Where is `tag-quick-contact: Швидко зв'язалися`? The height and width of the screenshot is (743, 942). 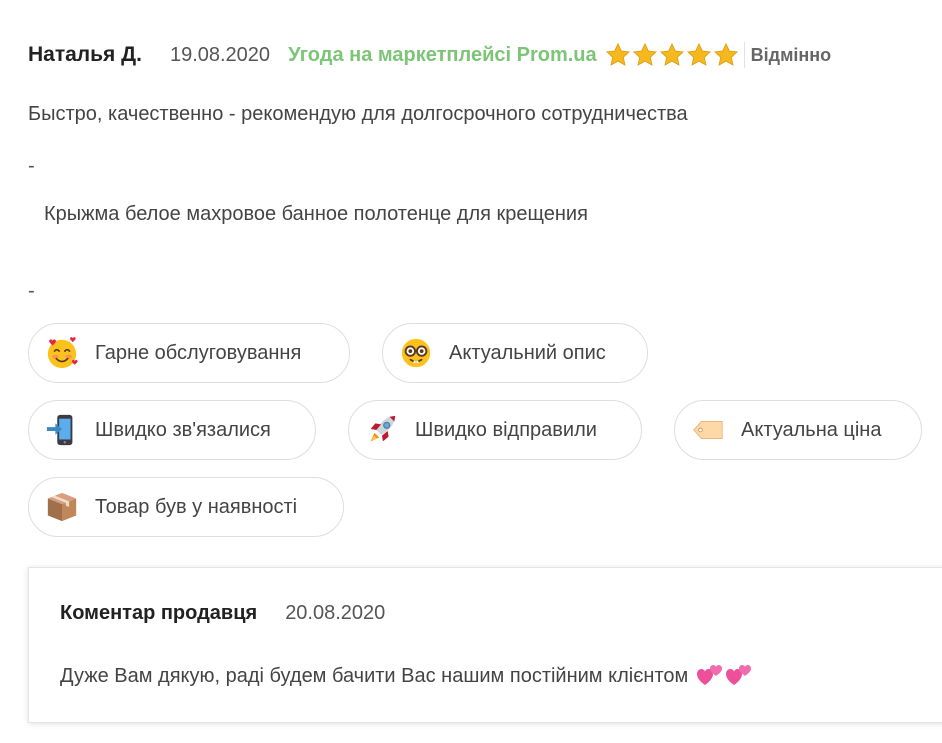
tag-quick-contact: Швидко зв'язалися is located at coordinates (172, 430).